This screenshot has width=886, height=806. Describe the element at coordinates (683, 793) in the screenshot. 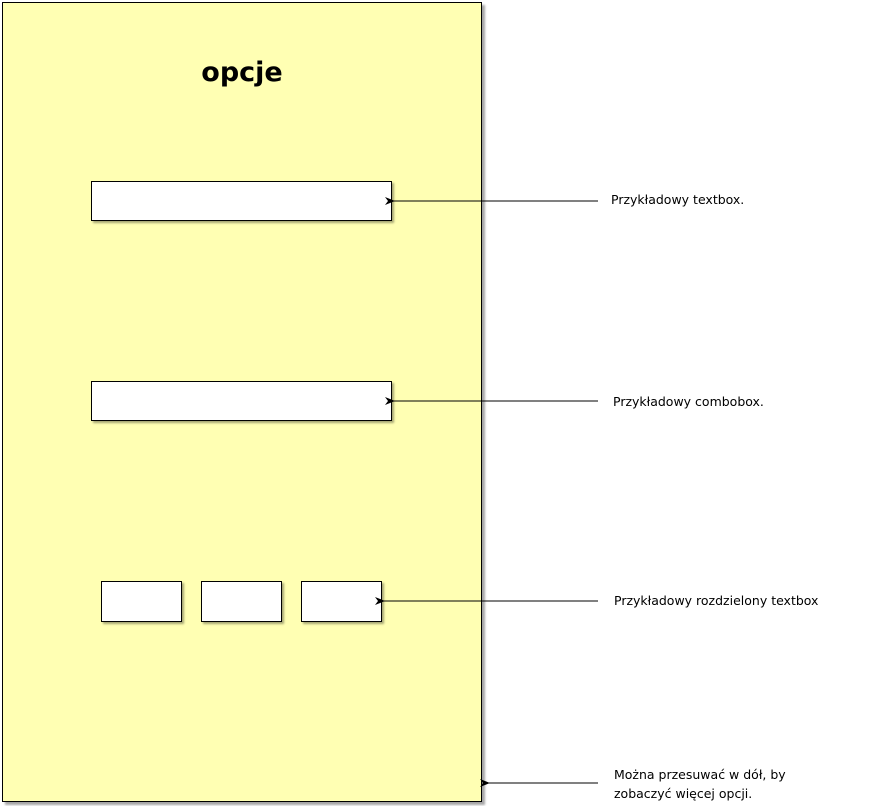

I see `scroll-annotation-line-2: zobaczyć więcej opcji.` at that location.